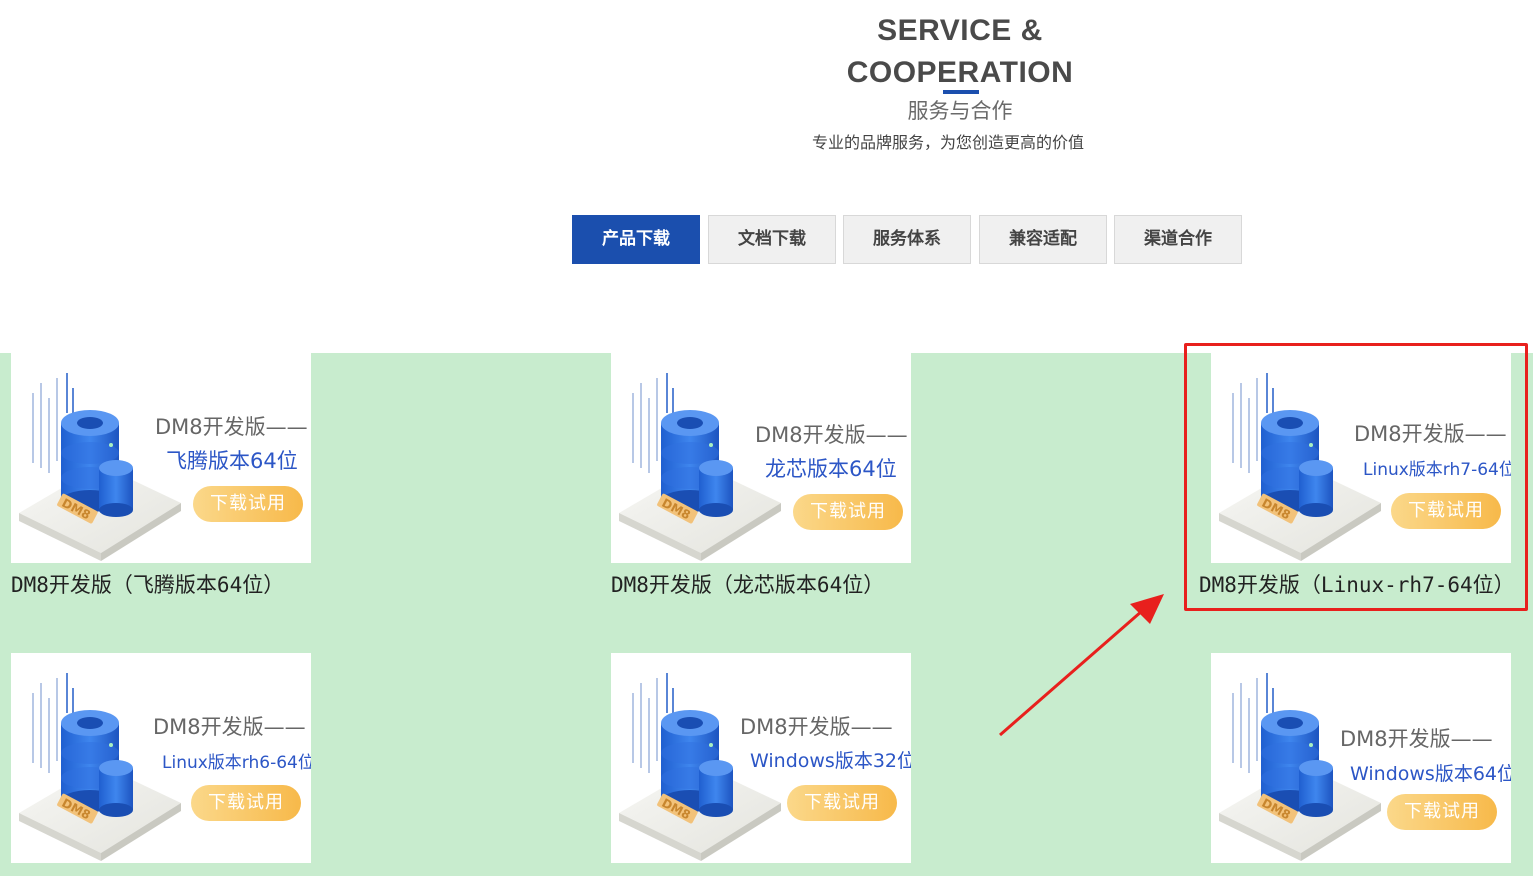 Image resolution: width=1533 pixels, height=876 pixels. I want to click on title-underline, so click(961, 92).